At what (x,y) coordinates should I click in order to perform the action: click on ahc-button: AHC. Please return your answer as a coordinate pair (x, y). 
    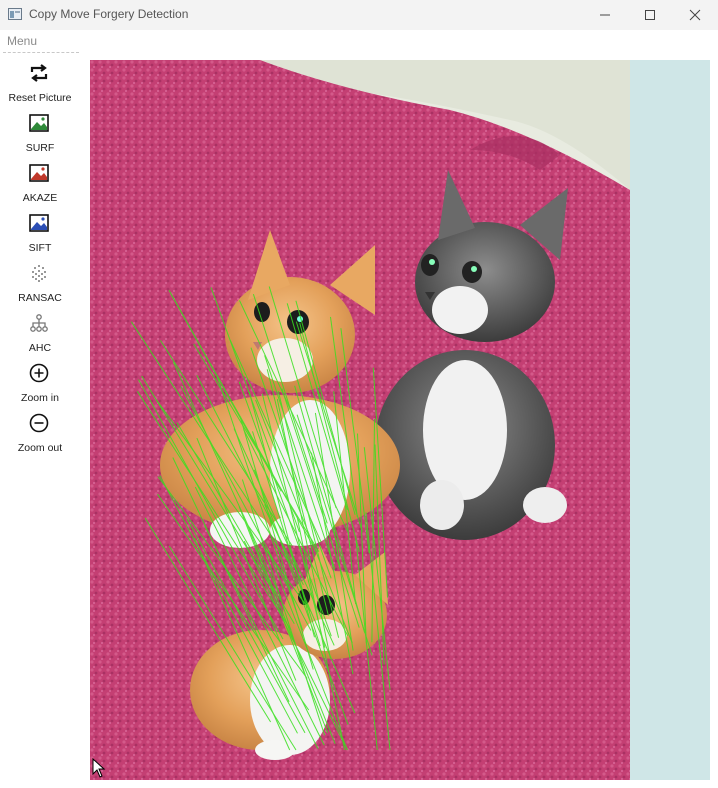
    Looking at the image, I should click on (40, 333).